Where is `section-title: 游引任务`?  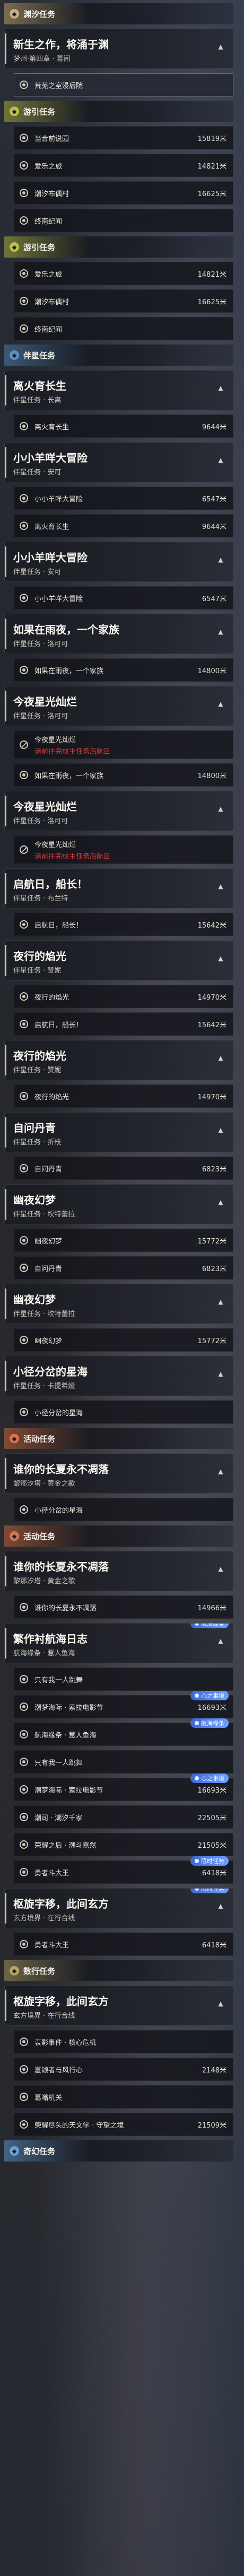 section-title: 游引任务 is located at coordinates (40, 247).